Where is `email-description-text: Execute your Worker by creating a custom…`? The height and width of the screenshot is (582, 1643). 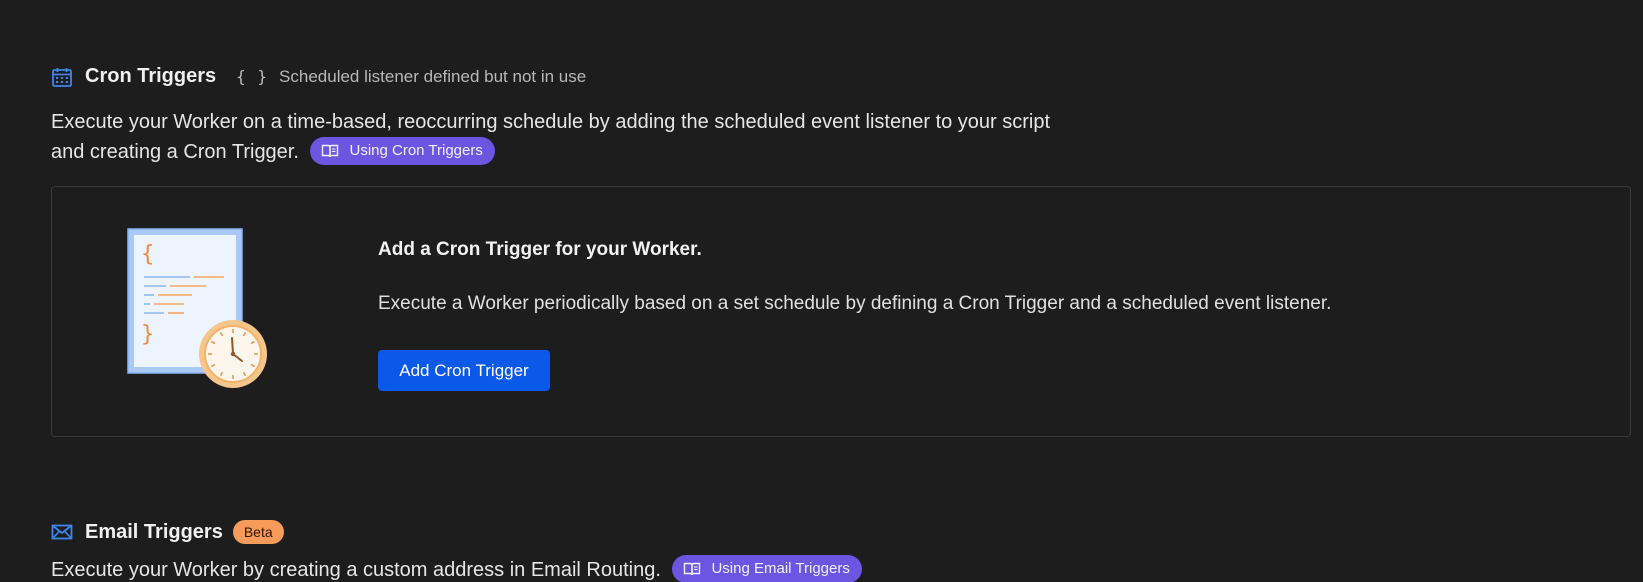 email-description-text: Execute your Worker by creating a custom… is located at coordinates (356, 570).